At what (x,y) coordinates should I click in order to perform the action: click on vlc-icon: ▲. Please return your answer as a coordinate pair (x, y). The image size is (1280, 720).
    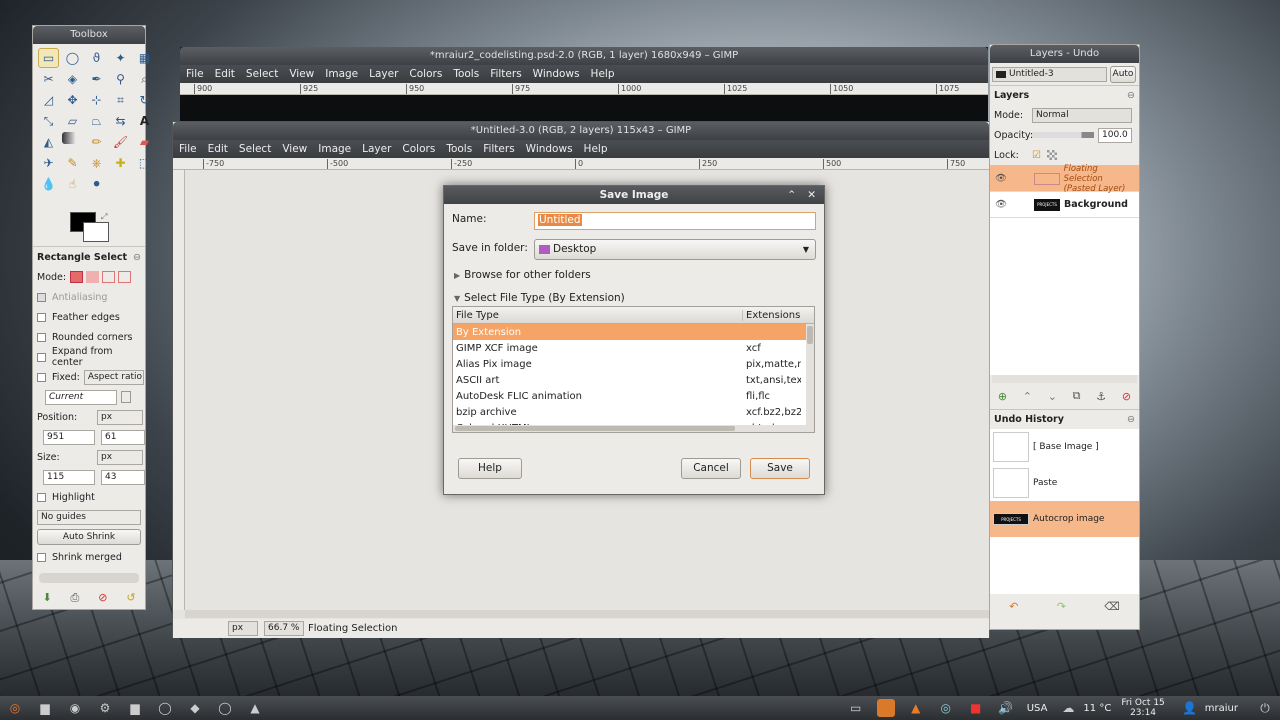
    Looking at the image, I should click on (916, 708).